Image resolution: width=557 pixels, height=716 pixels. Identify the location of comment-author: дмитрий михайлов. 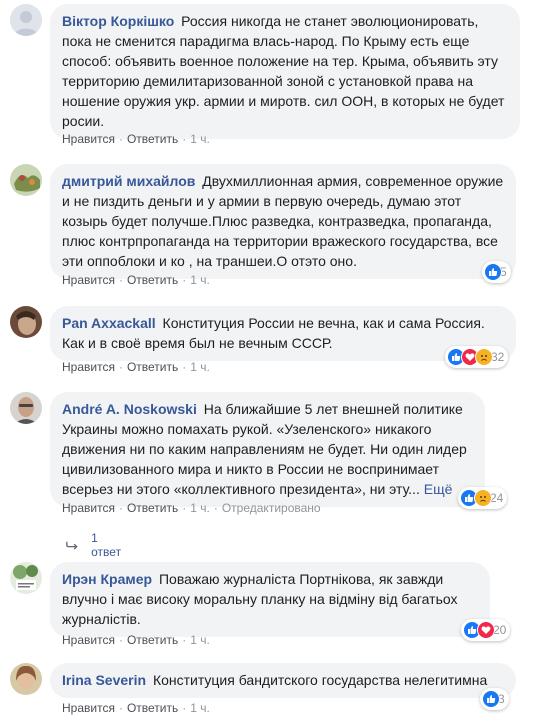
(128, 181).